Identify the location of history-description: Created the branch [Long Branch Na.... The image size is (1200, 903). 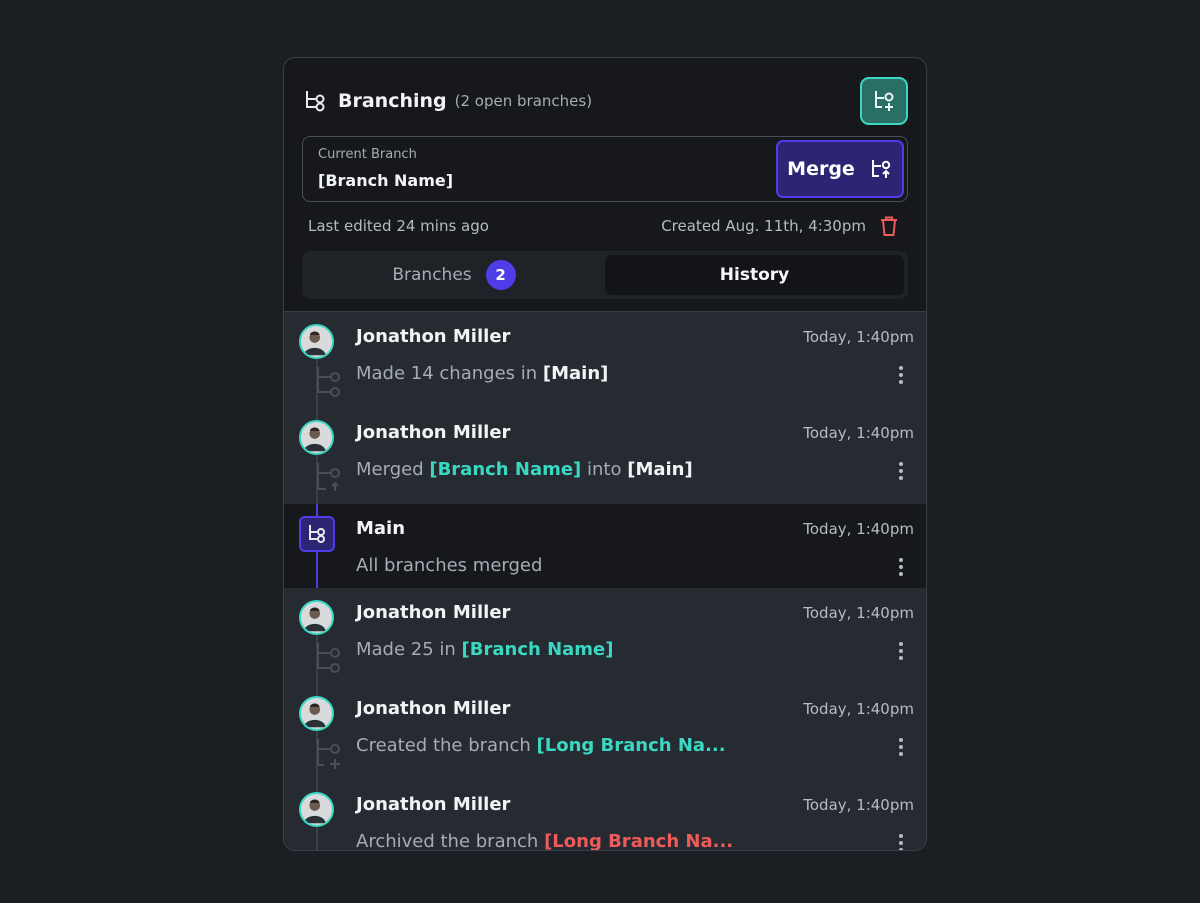
(541, 745).